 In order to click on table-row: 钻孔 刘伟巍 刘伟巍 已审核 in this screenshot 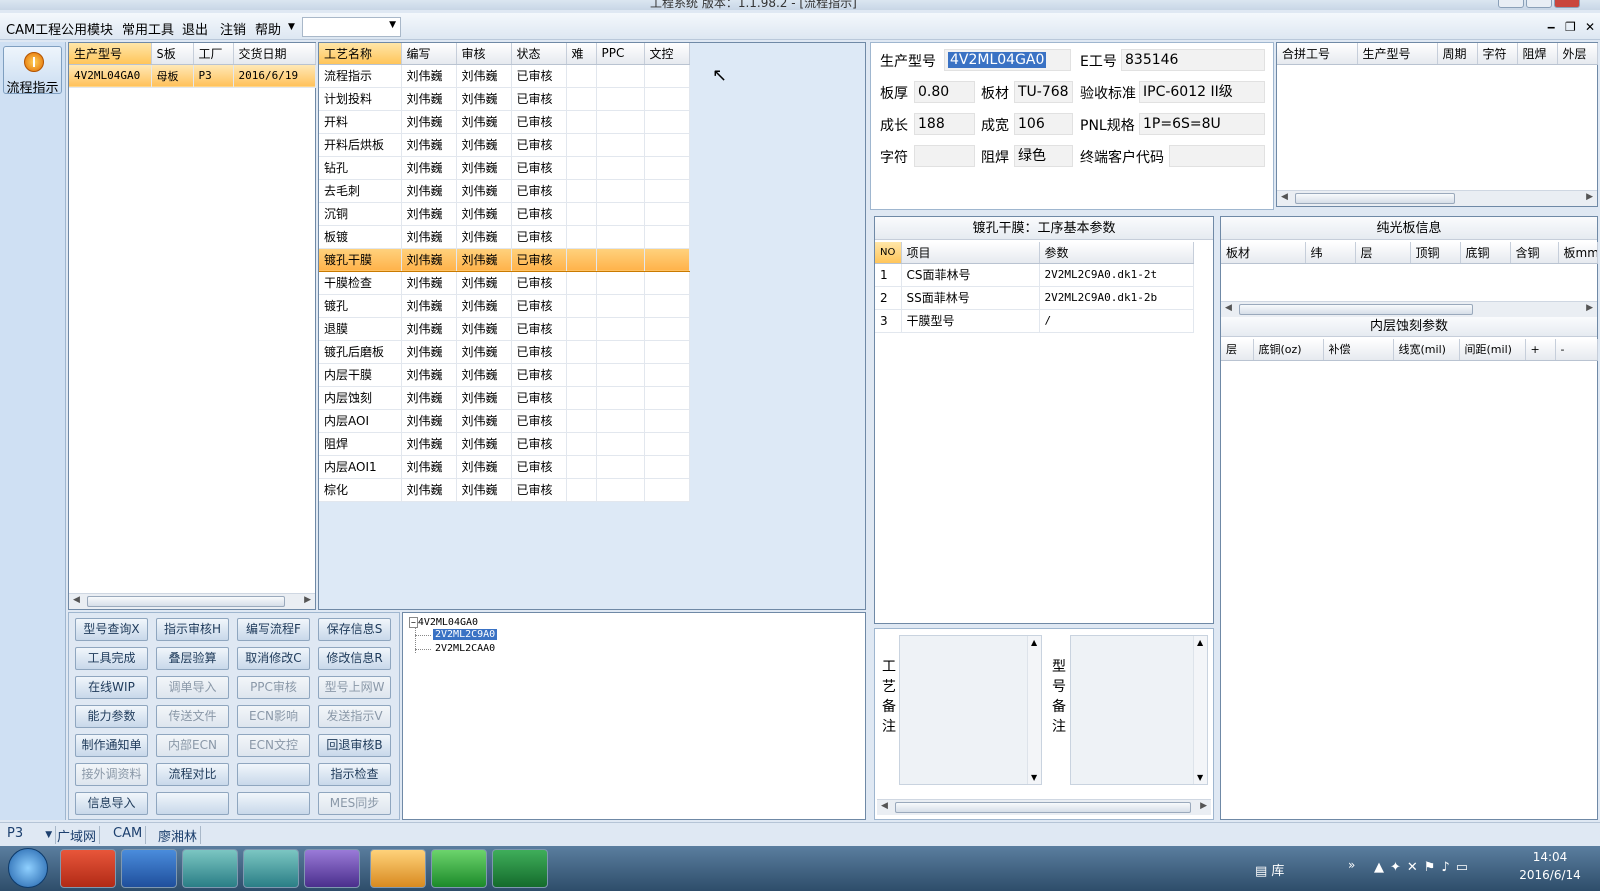, I will do `click(504, 168)`.